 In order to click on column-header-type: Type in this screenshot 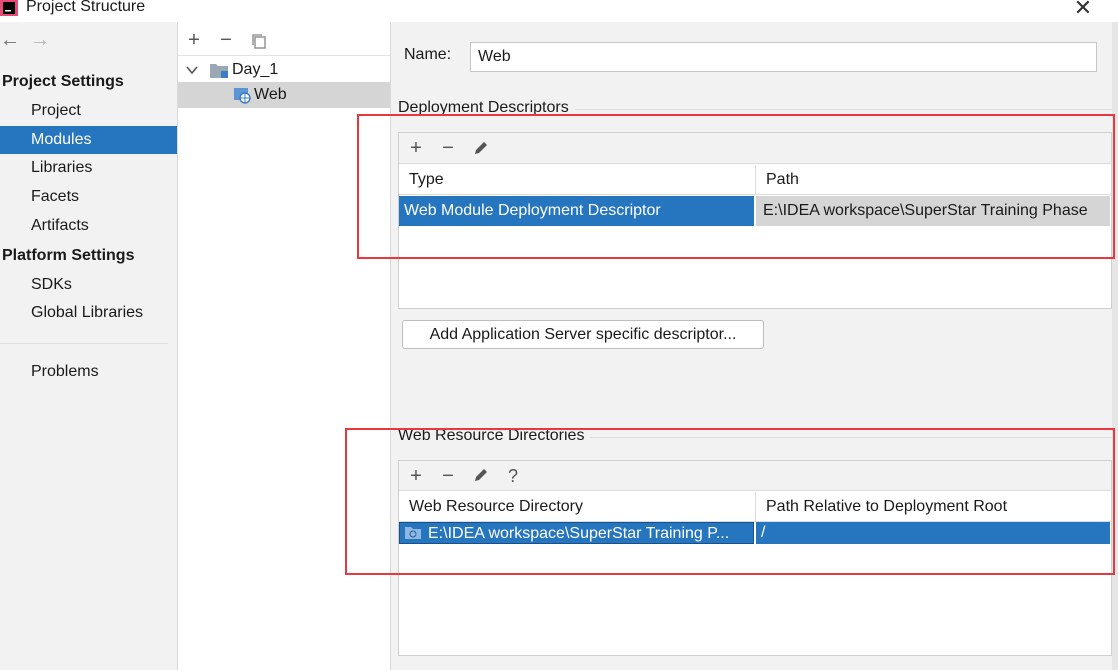, I will do `click(577, 180)`.